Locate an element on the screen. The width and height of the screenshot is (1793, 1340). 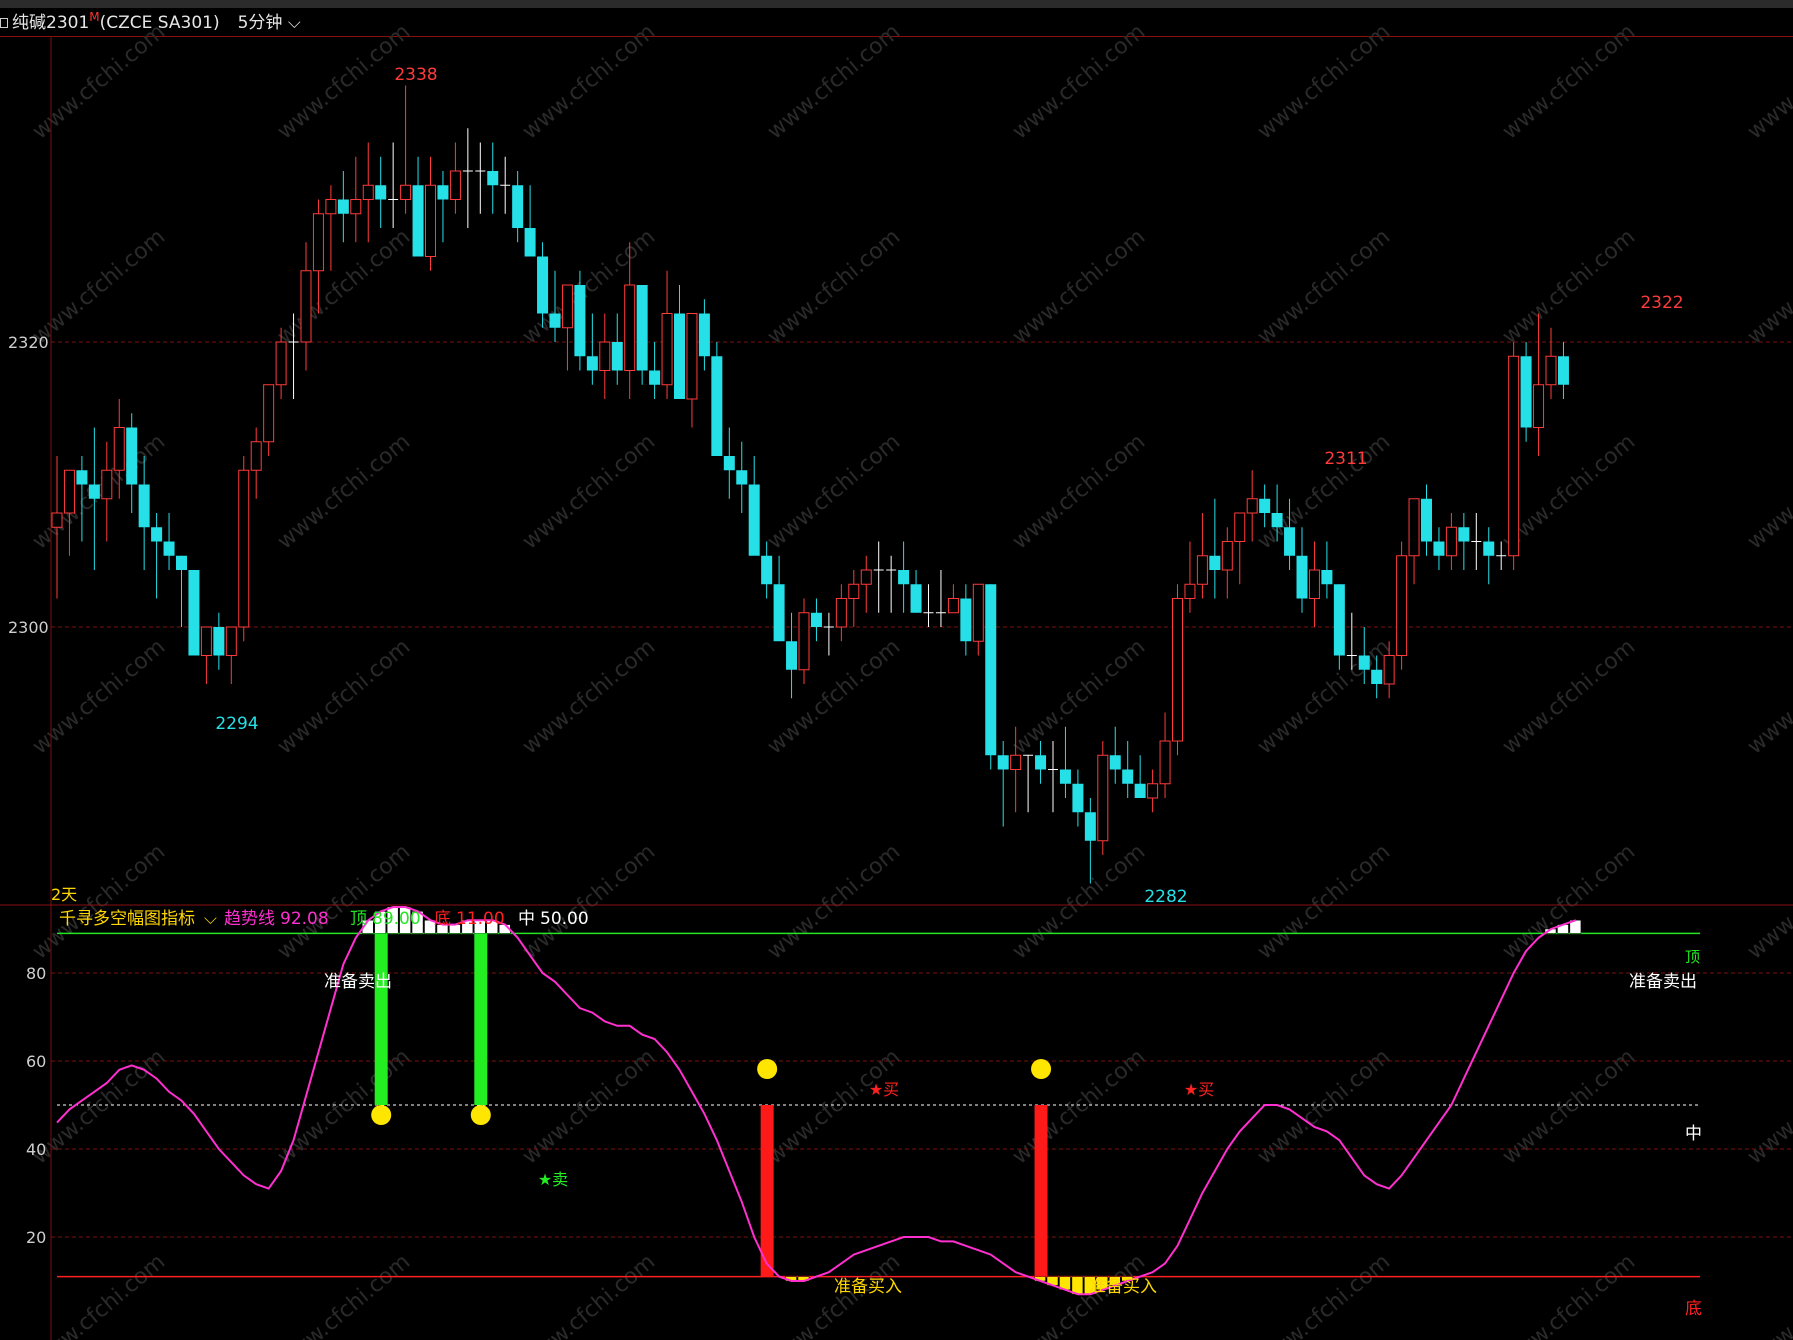
bottom-line-label: 底 is located at coordinates (1693, 1309).